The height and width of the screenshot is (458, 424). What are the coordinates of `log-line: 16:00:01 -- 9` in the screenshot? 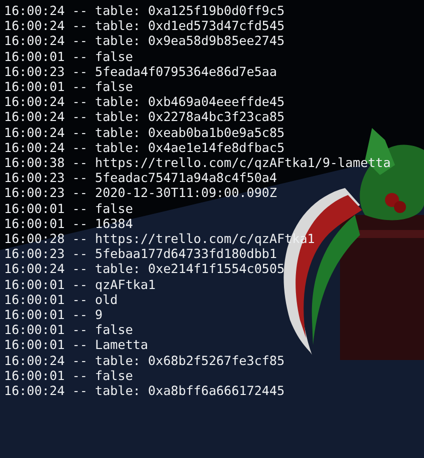 It's located at (53, 314).